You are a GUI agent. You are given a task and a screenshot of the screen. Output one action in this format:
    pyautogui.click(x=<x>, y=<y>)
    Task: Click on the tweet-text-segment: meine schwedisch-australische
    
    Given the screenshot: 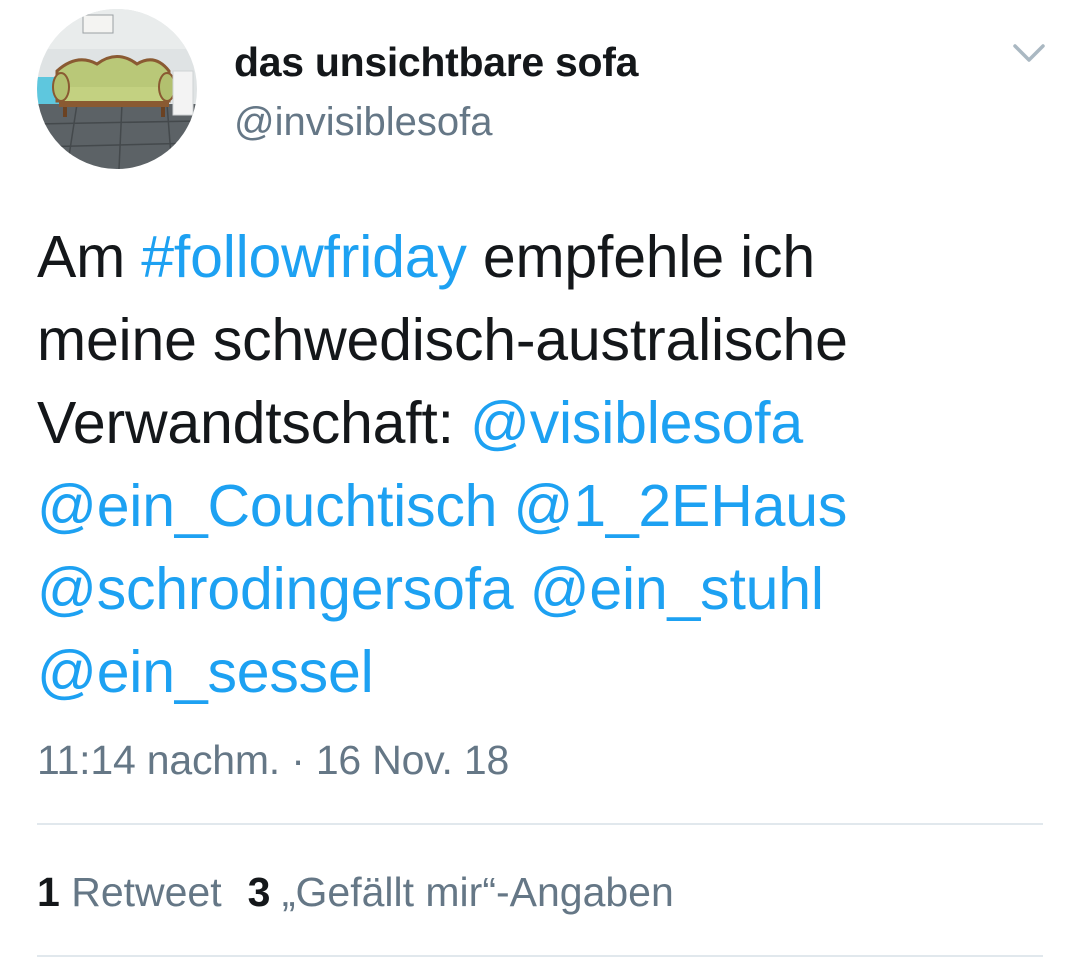 What is the action you would take?
    pyautogui.click(x=442, y=340)
    